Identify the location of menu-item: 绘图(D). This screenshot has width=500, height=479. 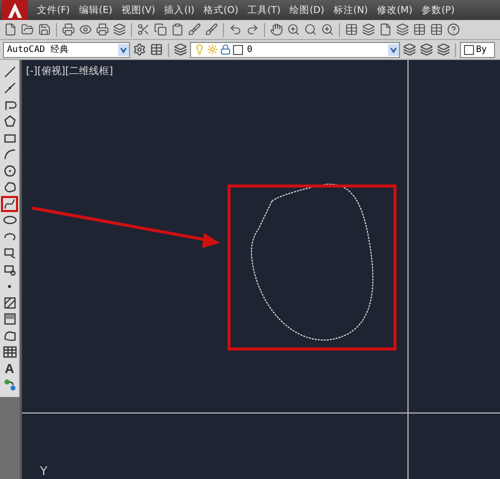
(307, 10).